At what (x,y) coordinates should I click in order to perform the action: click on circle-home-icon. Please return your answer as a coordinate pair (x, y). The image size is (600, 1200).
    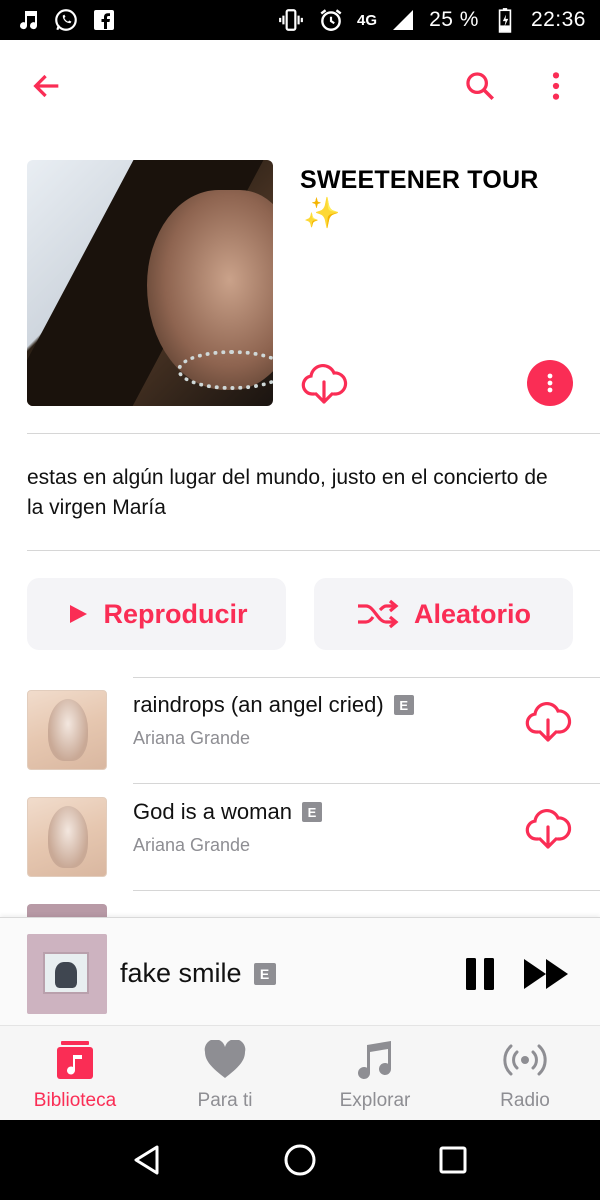
    Looking at the image, I should click on (300, 1160).